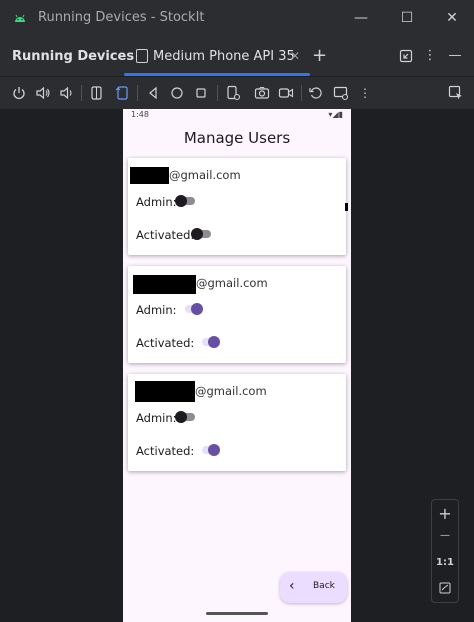  Describe the element at coordinates (233, 93) in the screenshot. I see `device-settings-icon` at that location.